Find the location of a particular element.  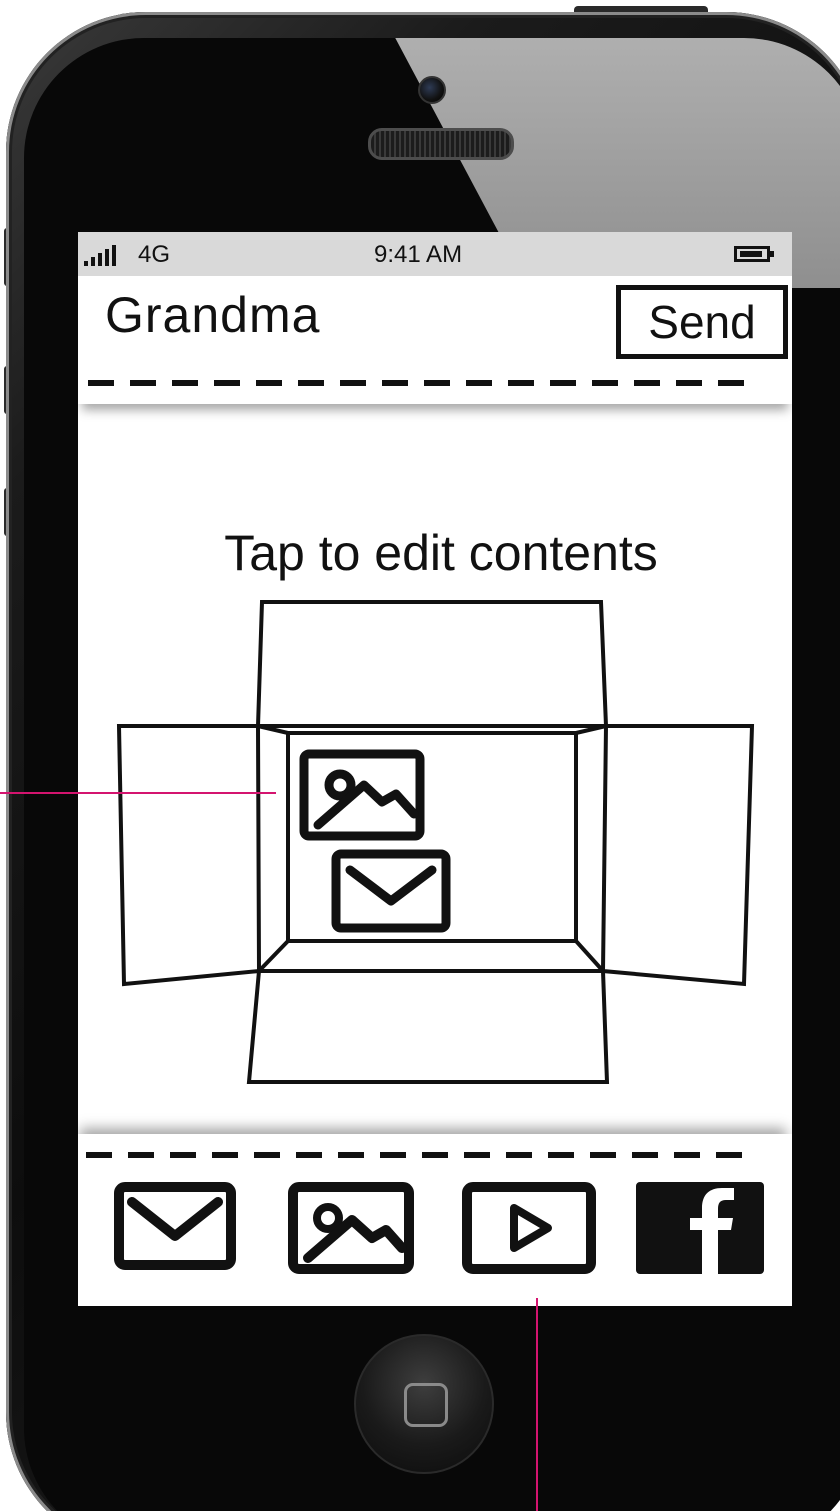

box-left-flap is located at coordinates (189, 855).